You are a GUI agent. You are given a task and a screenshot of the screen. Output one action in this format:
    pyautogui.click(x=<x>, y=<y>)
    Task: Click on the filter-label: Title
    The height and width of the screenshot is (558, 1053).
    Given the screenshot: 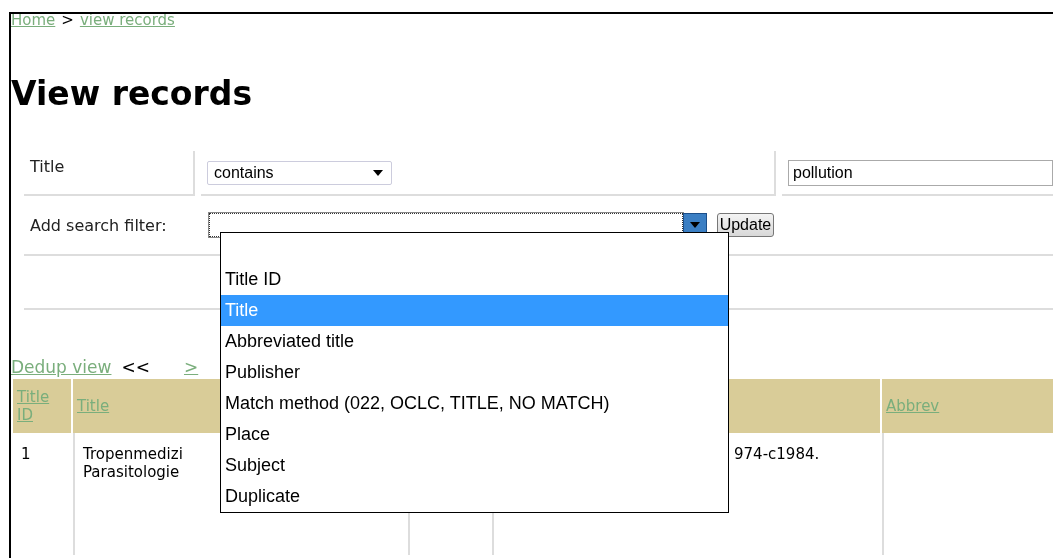 What is the action you would take?
    pyautogui.click(x=47, y=166)
    